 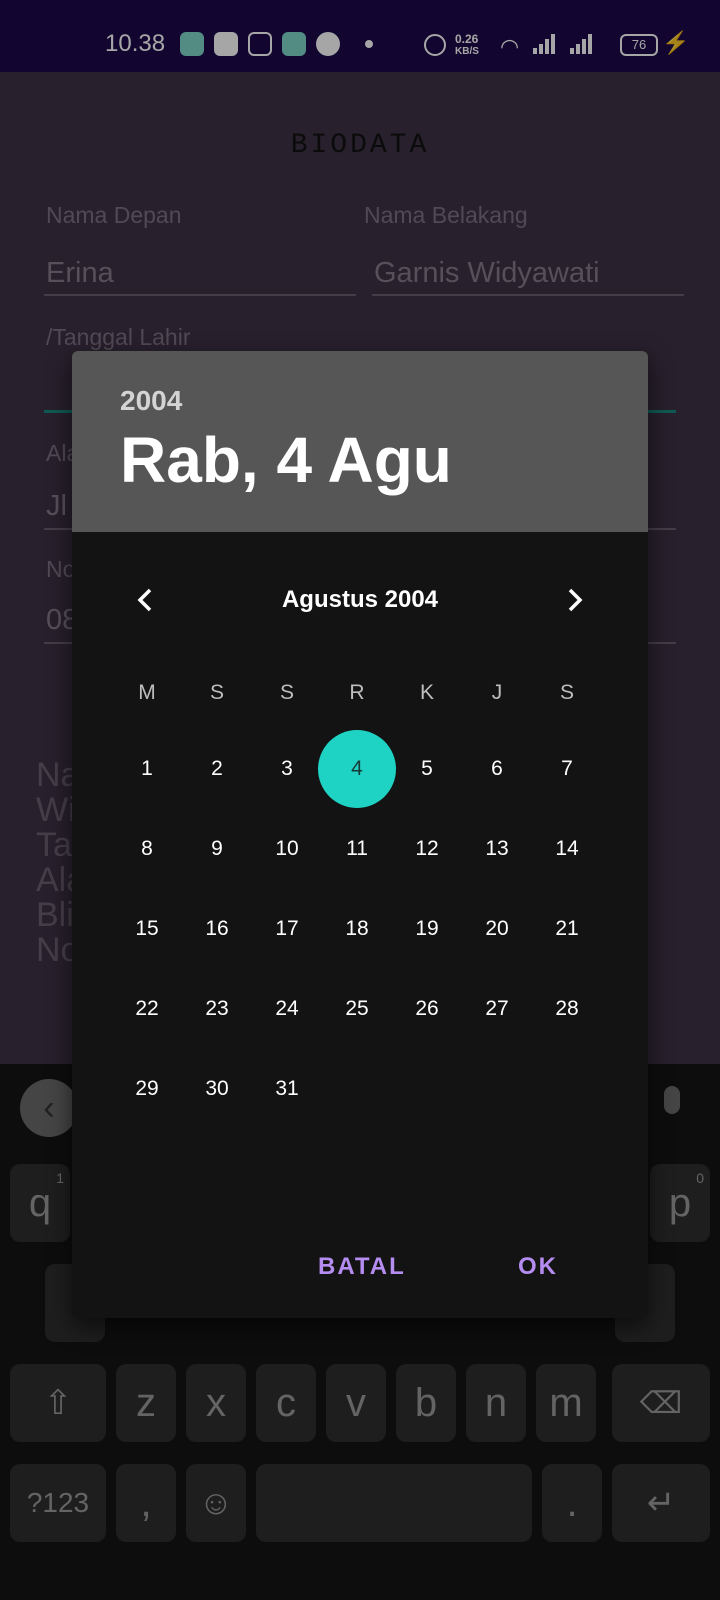 I want to click on ok-button: OK, so click(x=538, y=1267).